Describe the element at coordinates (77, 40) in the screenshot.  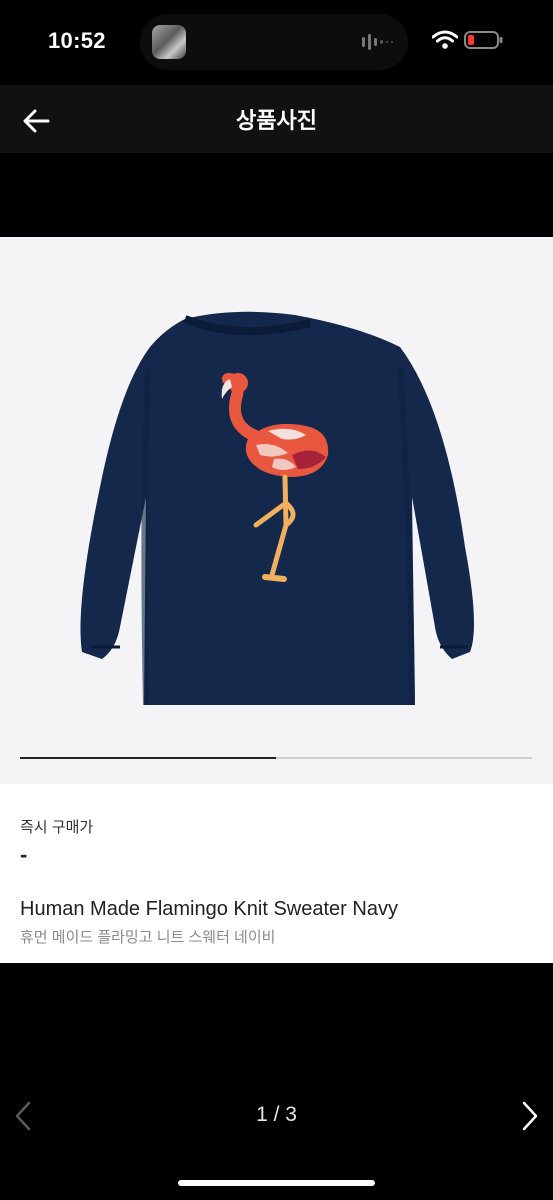
I see `status-time: 10:52` at that location.